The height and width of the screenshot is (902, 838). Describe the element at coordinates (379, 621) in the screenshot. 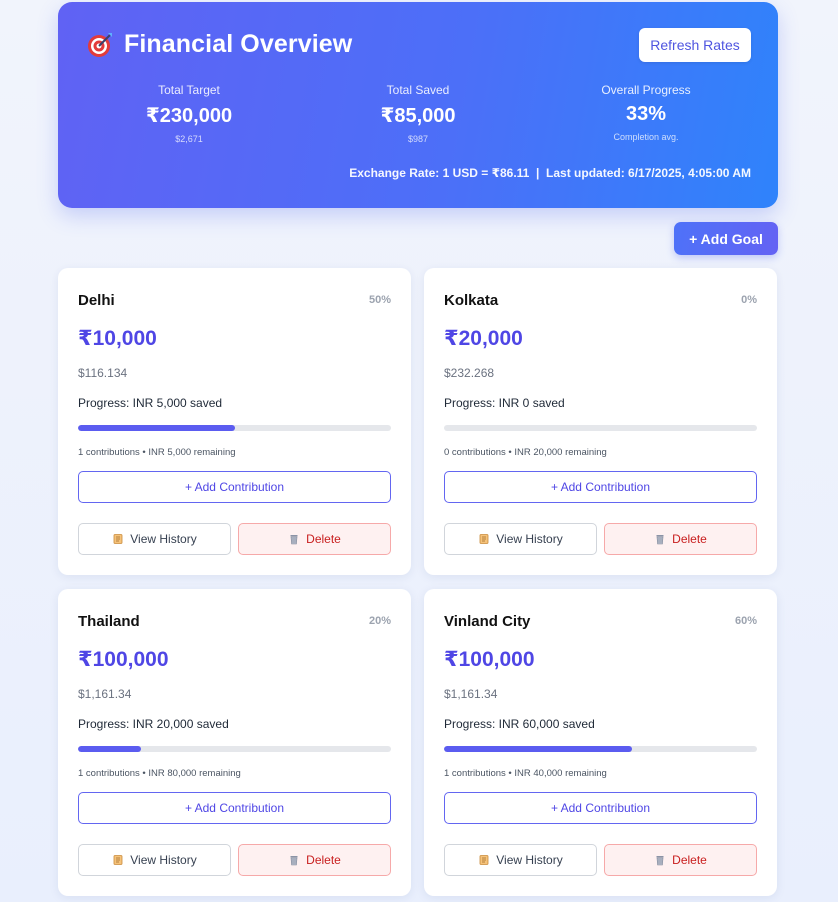

I see `goal-percent: 20%` at that location.